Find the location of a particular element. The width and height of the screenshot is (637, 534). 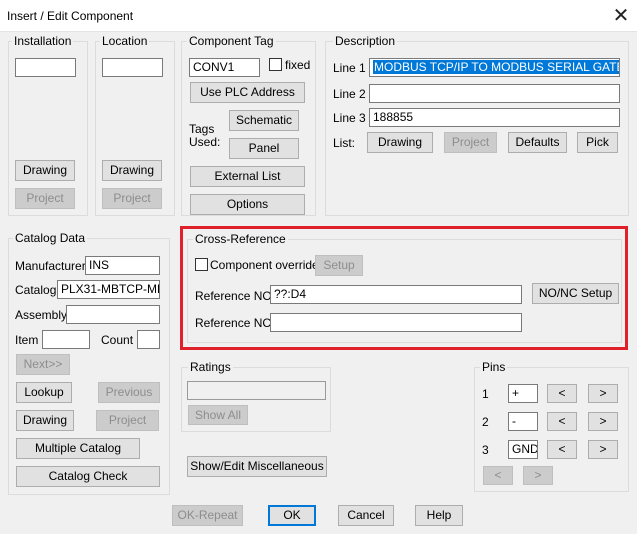

show-edit-miscellaneous-button: Show/Edit Miscellaneous is located at coordinates (257, 466).